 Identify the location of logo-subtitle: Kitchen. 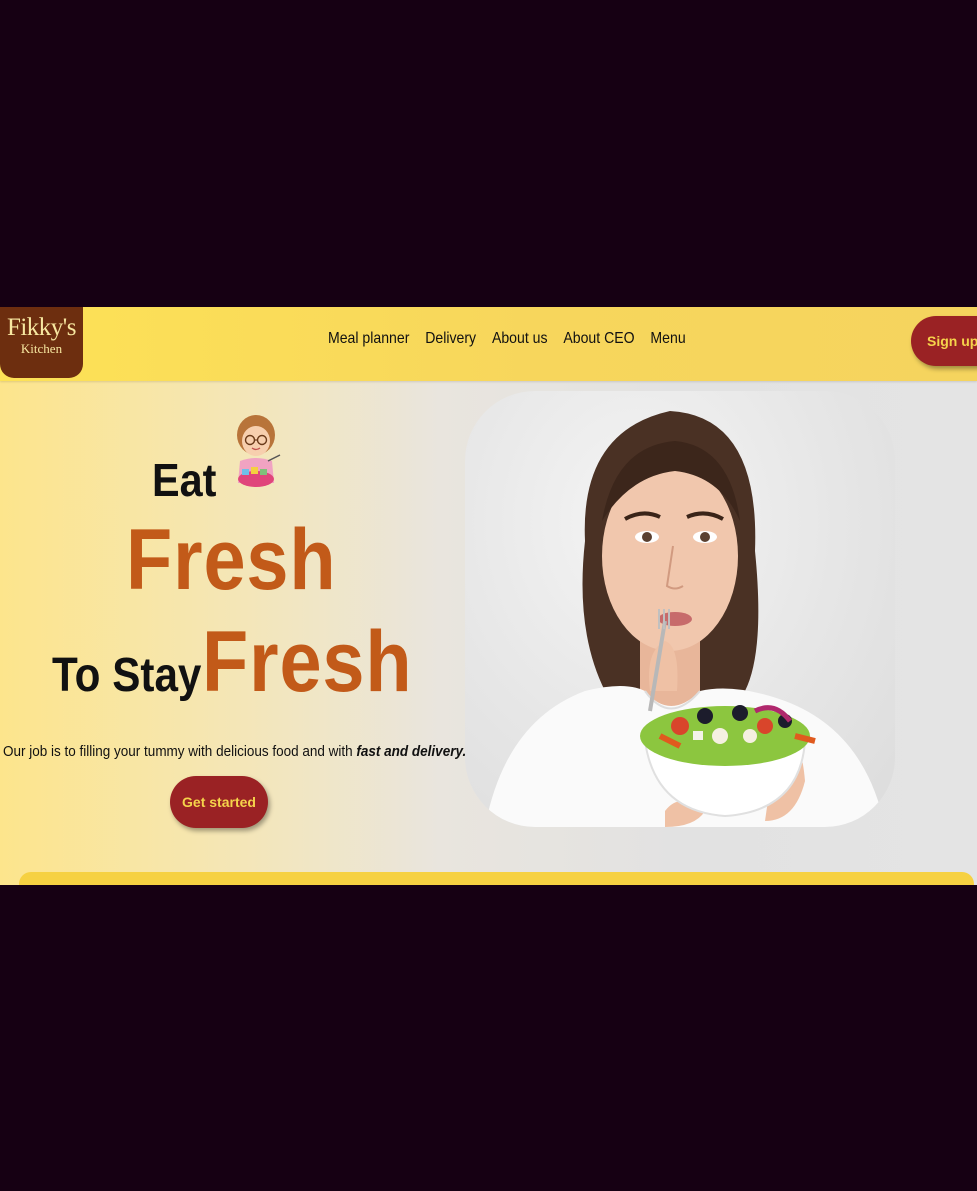
(41, 348).